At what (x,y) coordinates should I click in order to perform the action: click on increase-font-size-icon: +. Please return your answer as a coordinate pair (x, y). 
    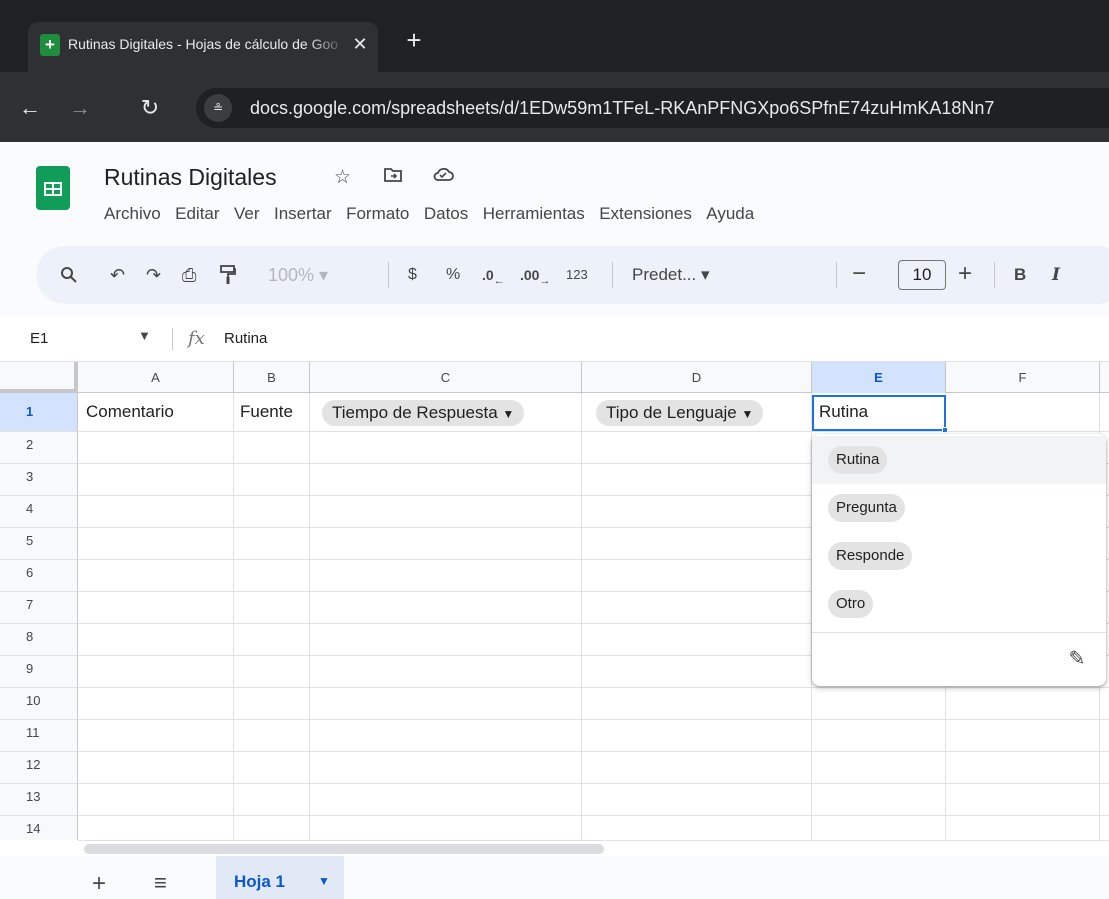
    Looking at the image, I should click on (965, 275).